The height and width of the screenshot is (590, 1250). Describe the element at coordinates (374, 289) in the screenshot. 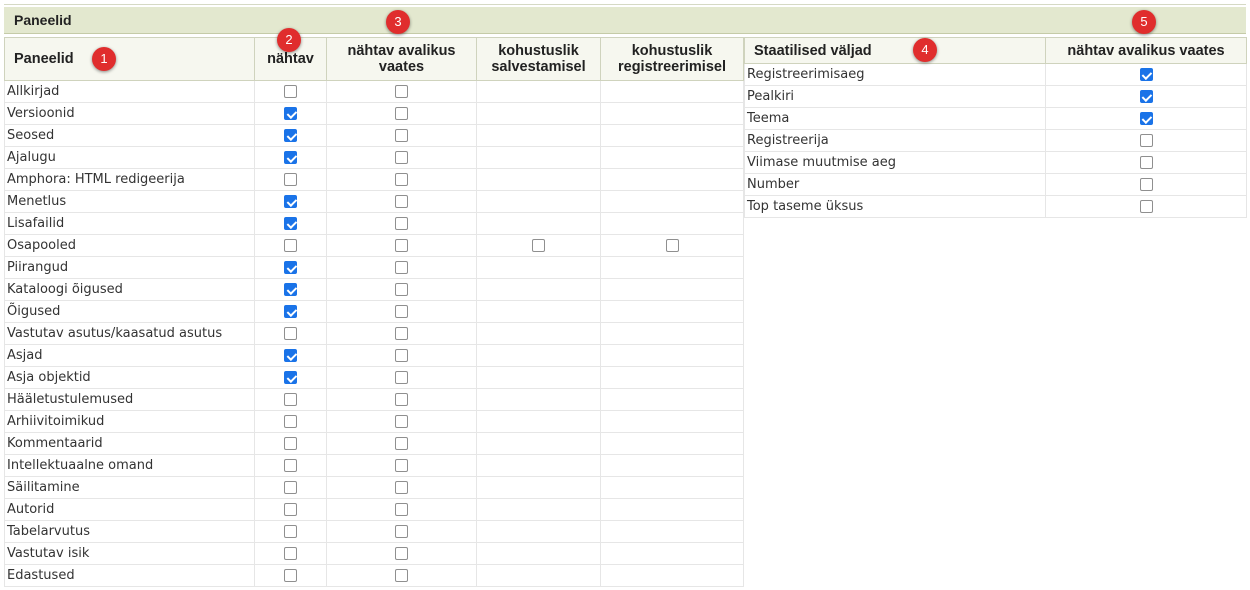

I see `table-row: Kataloogi õigused` at that location.